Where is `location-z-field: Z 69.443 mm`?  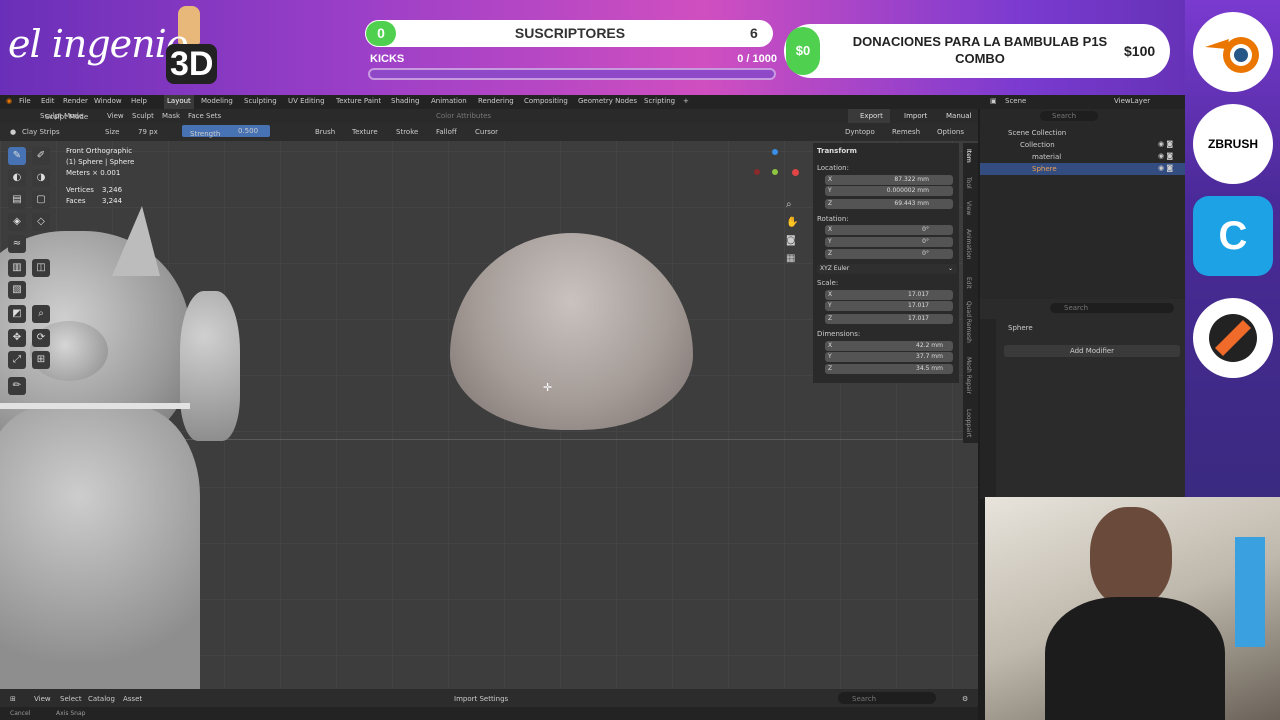 location-z-field: Z 69.443 mm is located at coordinates (889, 204).